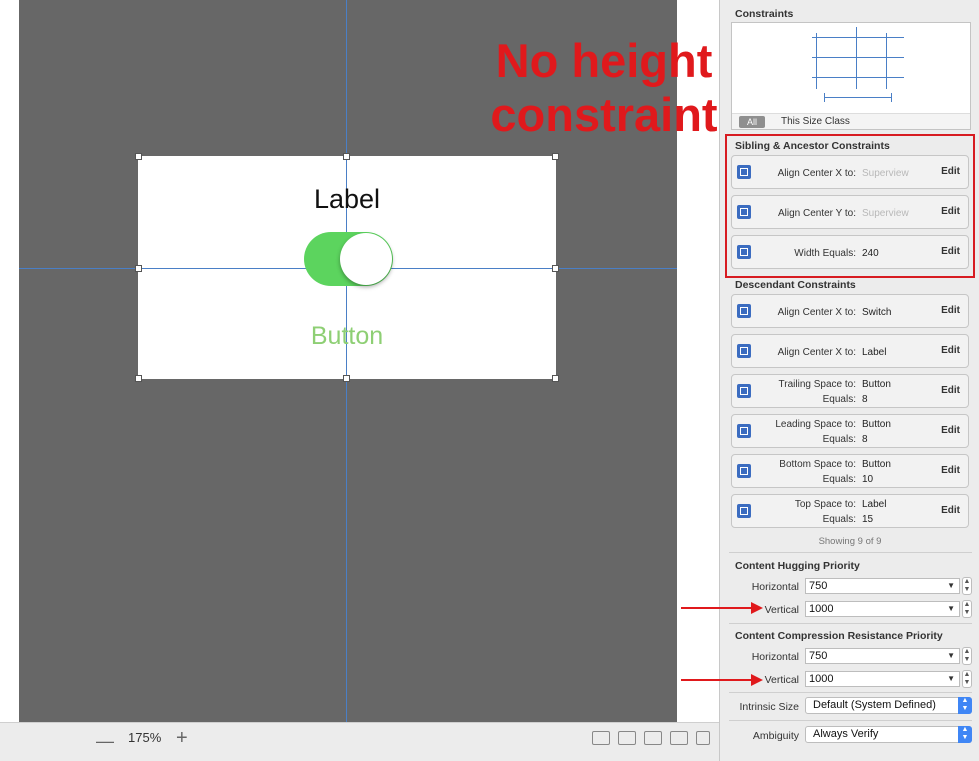 This screenshot has height=761, width=979. Describe the element at coordinates (874, 705) in the screenshot. I see `select-value: Default (System Defined)` at that location.